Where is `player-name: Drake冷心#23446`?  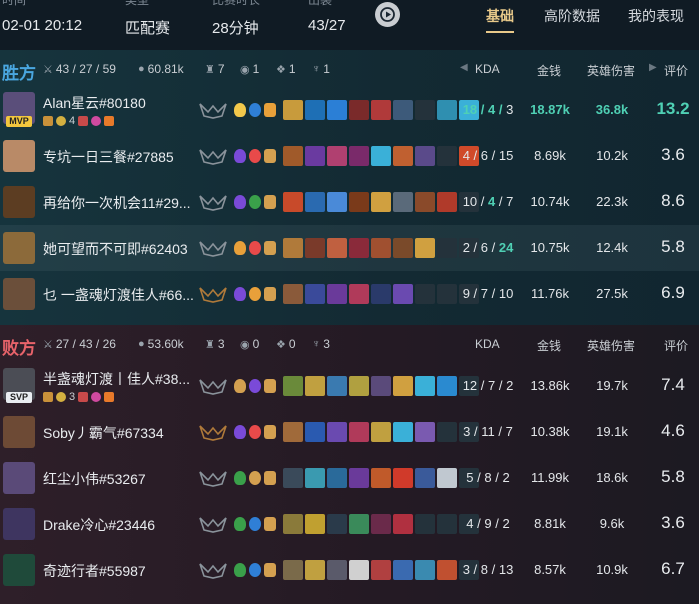 player-name: Drake冷心#23446 is located at coordinates (99, 525).